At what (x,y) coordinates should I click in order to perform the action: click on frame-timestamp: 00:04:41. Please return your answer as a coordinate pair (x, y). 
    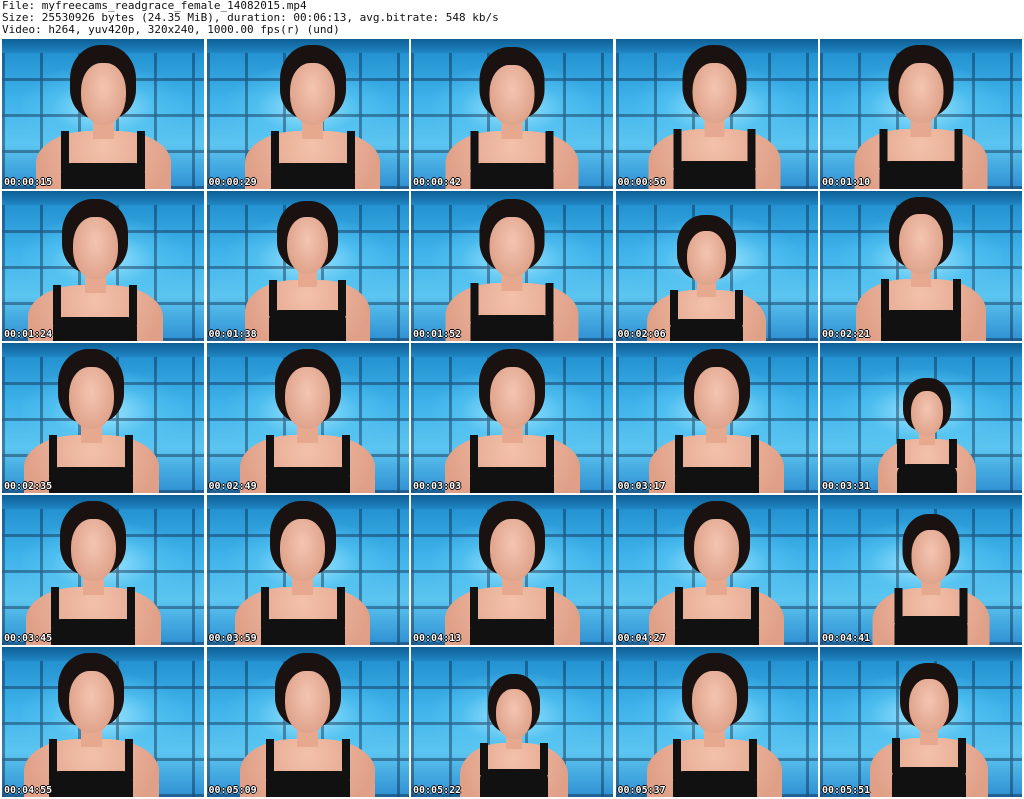
    Looking at the image, I should click on (846, 638).